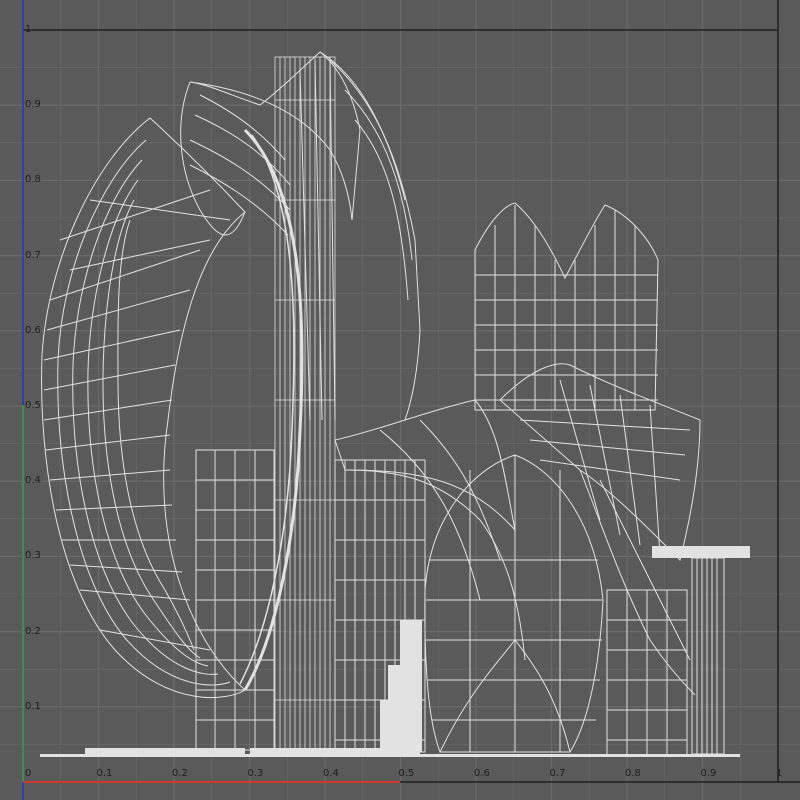 The height and width of the screenshot is (800, 800). Describe the element at coordinates (566, 306) in the screenshot. I see `uv-shell-right-notched` at that location.